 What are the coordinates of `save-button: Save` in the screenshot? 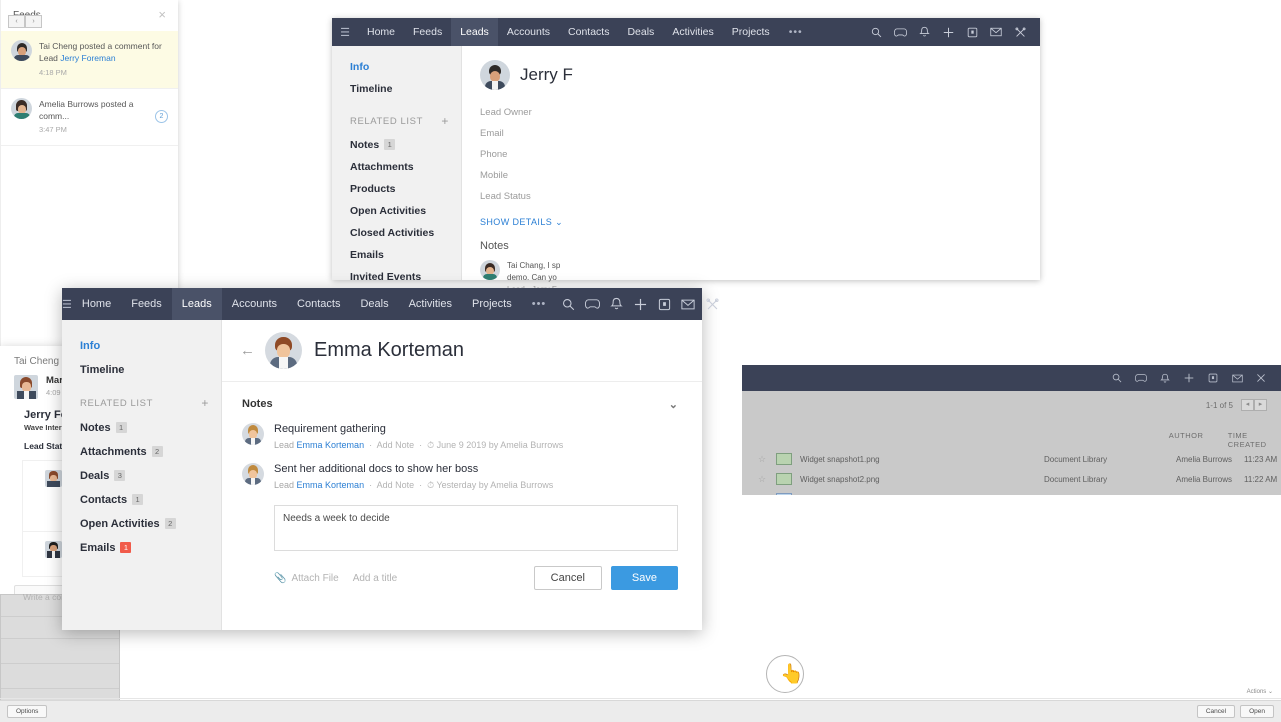 It's located at (644, 578).